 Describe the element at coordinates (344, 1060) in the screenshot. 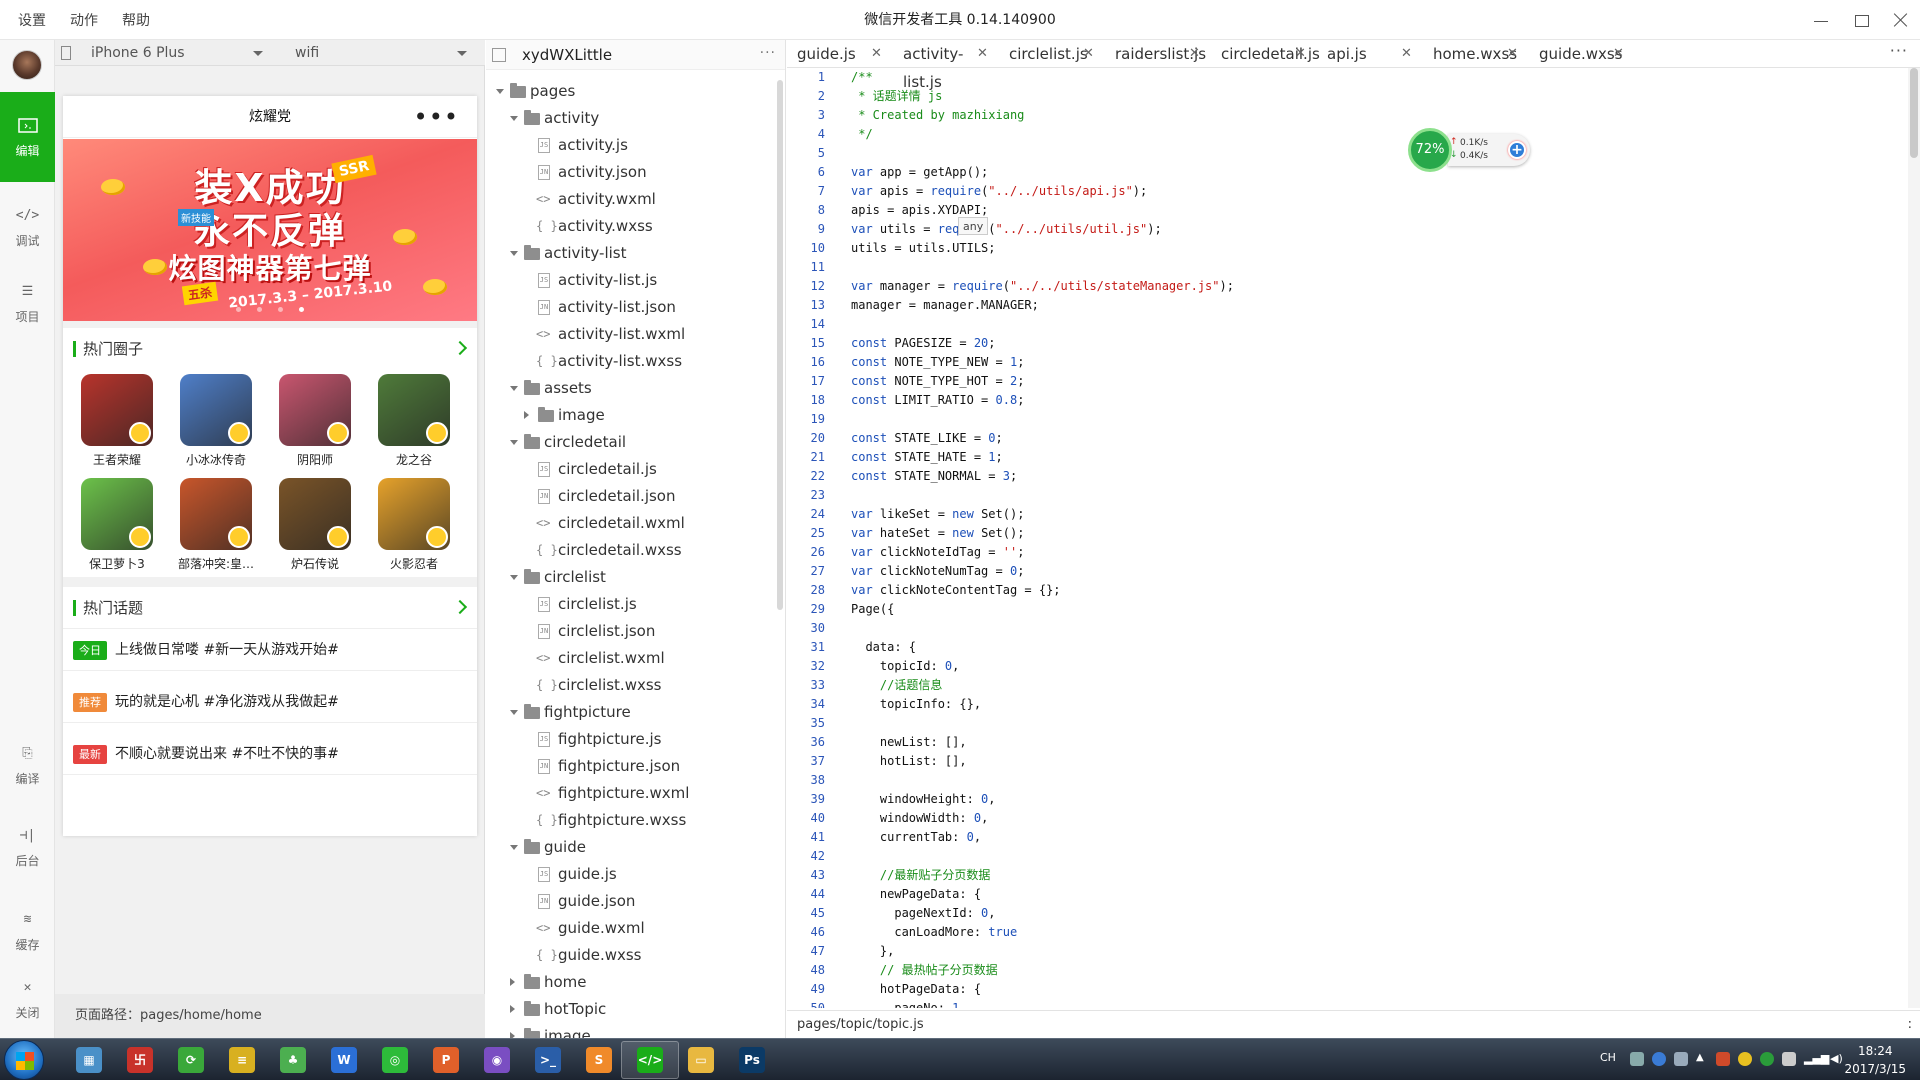

I see `taskbar-word: W` at that location.